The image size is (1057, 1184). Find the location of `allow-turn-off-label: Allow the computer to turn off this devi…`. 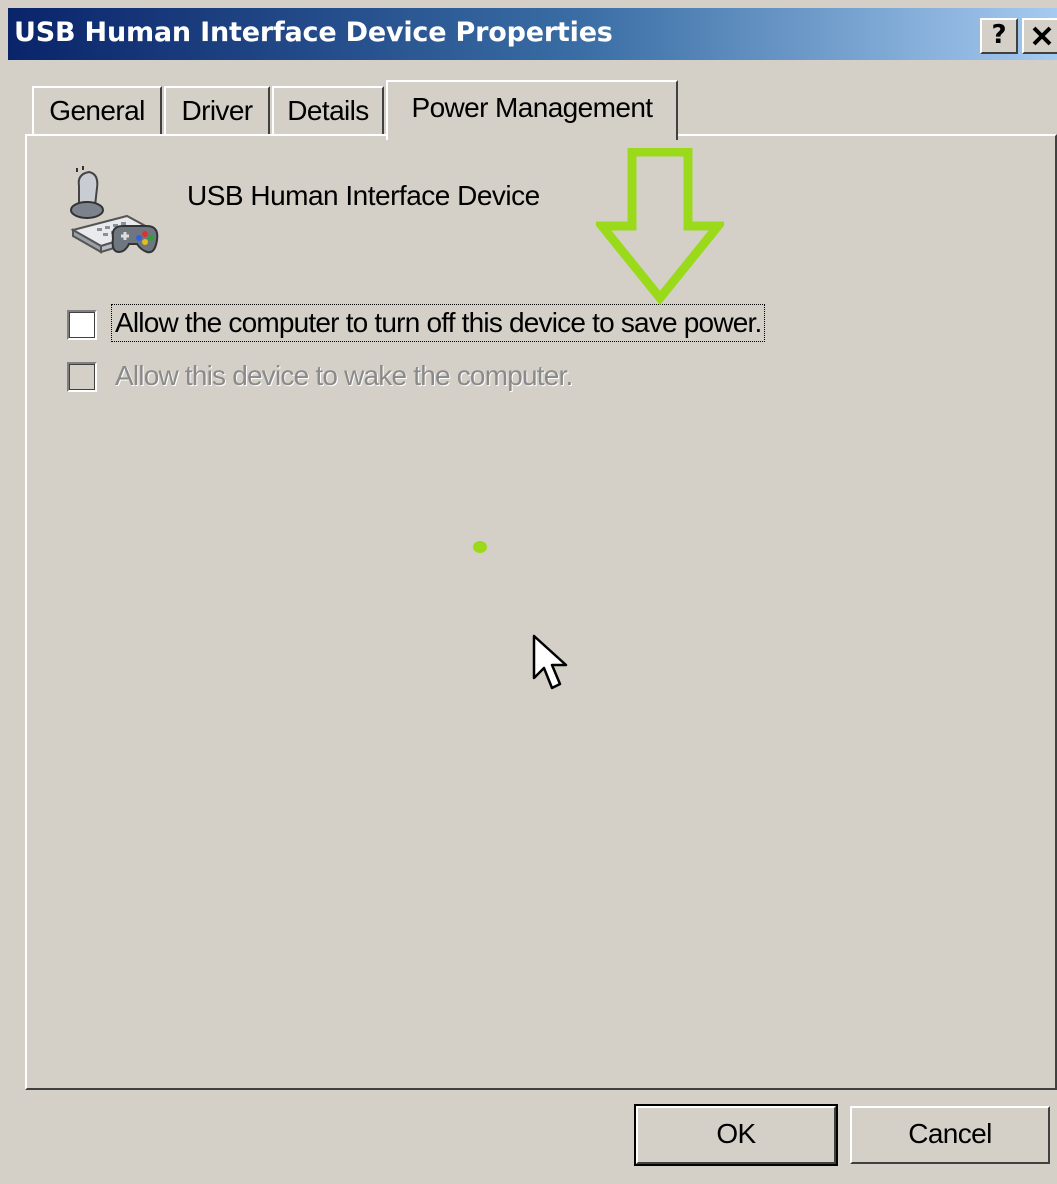

allow-turn-off-label: Allow the computer to turn off this devi… is located at coordinates (438, 323).